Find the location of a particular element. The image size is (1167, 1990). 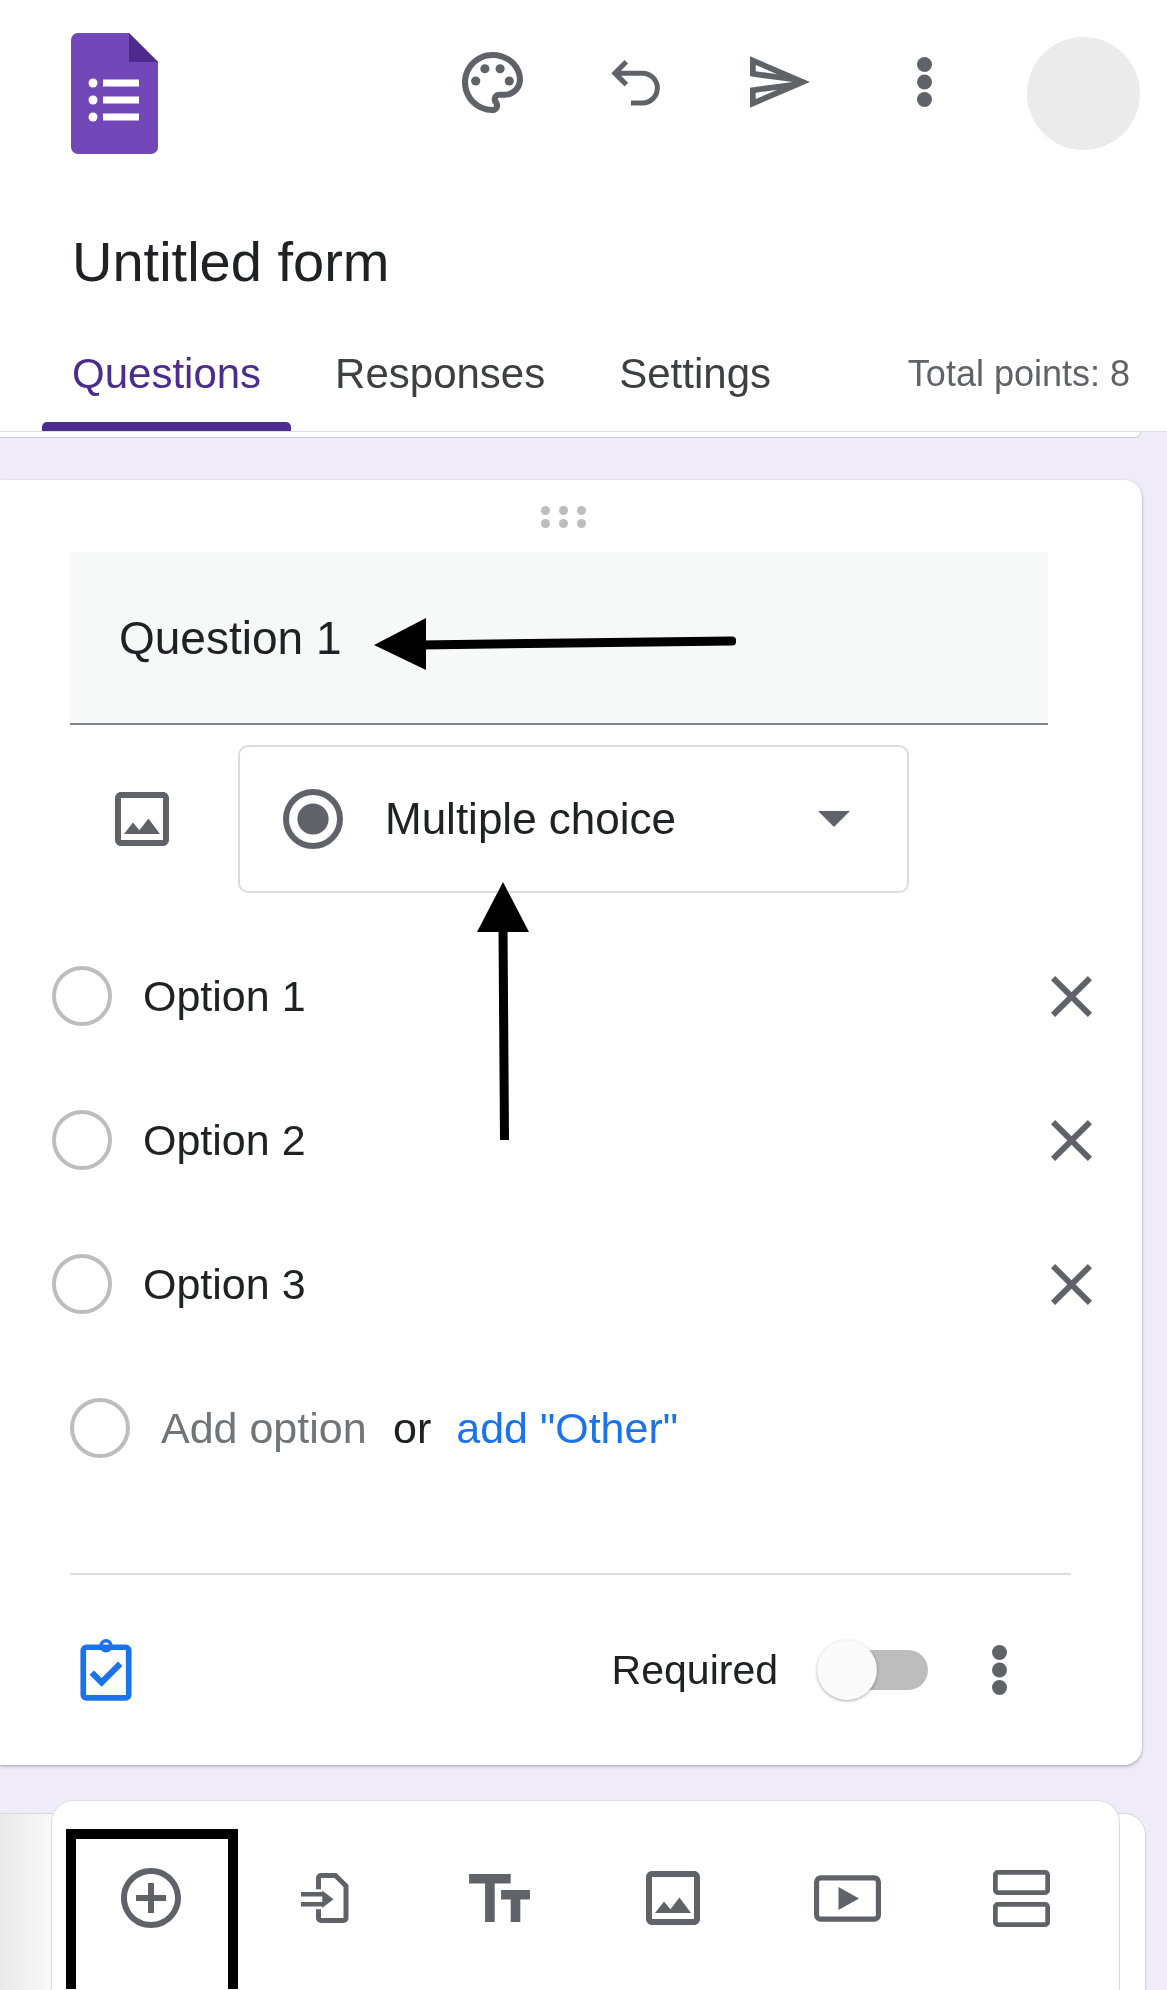

option-label: Option 1 is located at coordinates (224, 996).